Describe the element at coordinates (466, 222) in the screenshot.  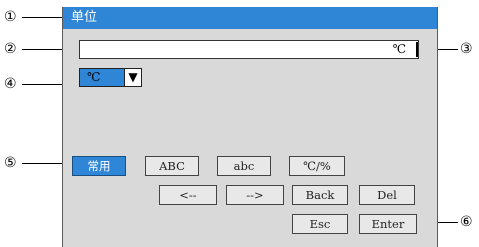
I see `callout-6: ⑥` at that location.